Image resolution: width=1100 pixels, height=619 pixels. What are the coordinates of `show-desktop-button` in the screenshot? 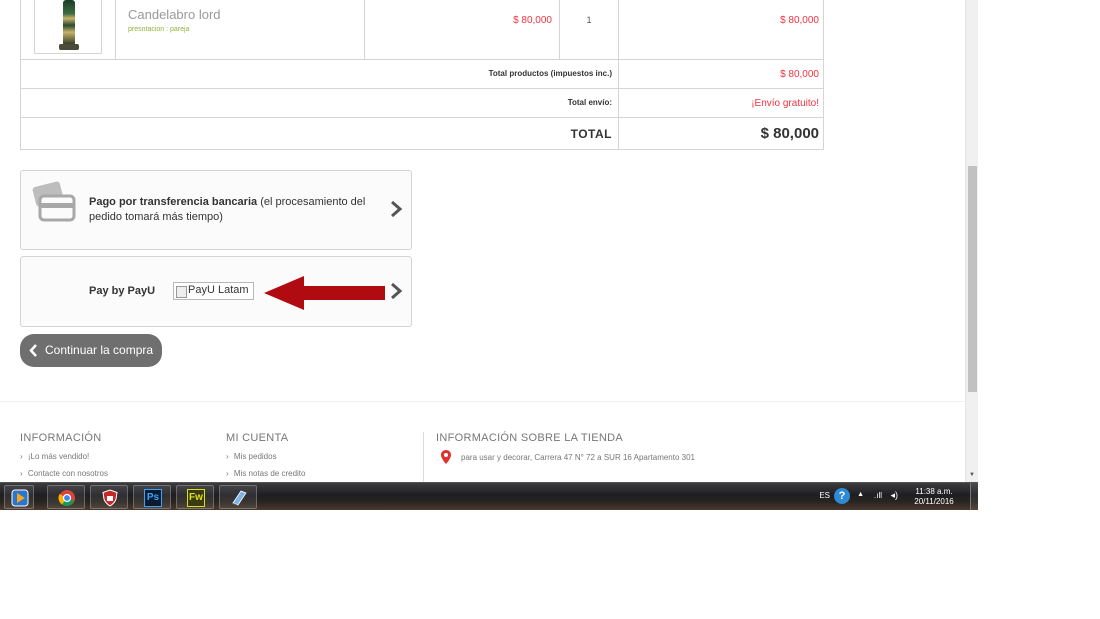 It's located at (974, 496).